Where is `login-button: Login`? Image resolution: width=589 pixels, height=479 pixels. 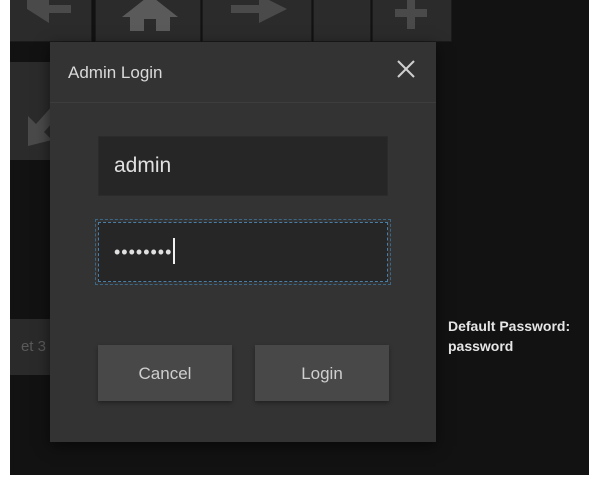
login-button: Login is located at coordinates (322, 373).